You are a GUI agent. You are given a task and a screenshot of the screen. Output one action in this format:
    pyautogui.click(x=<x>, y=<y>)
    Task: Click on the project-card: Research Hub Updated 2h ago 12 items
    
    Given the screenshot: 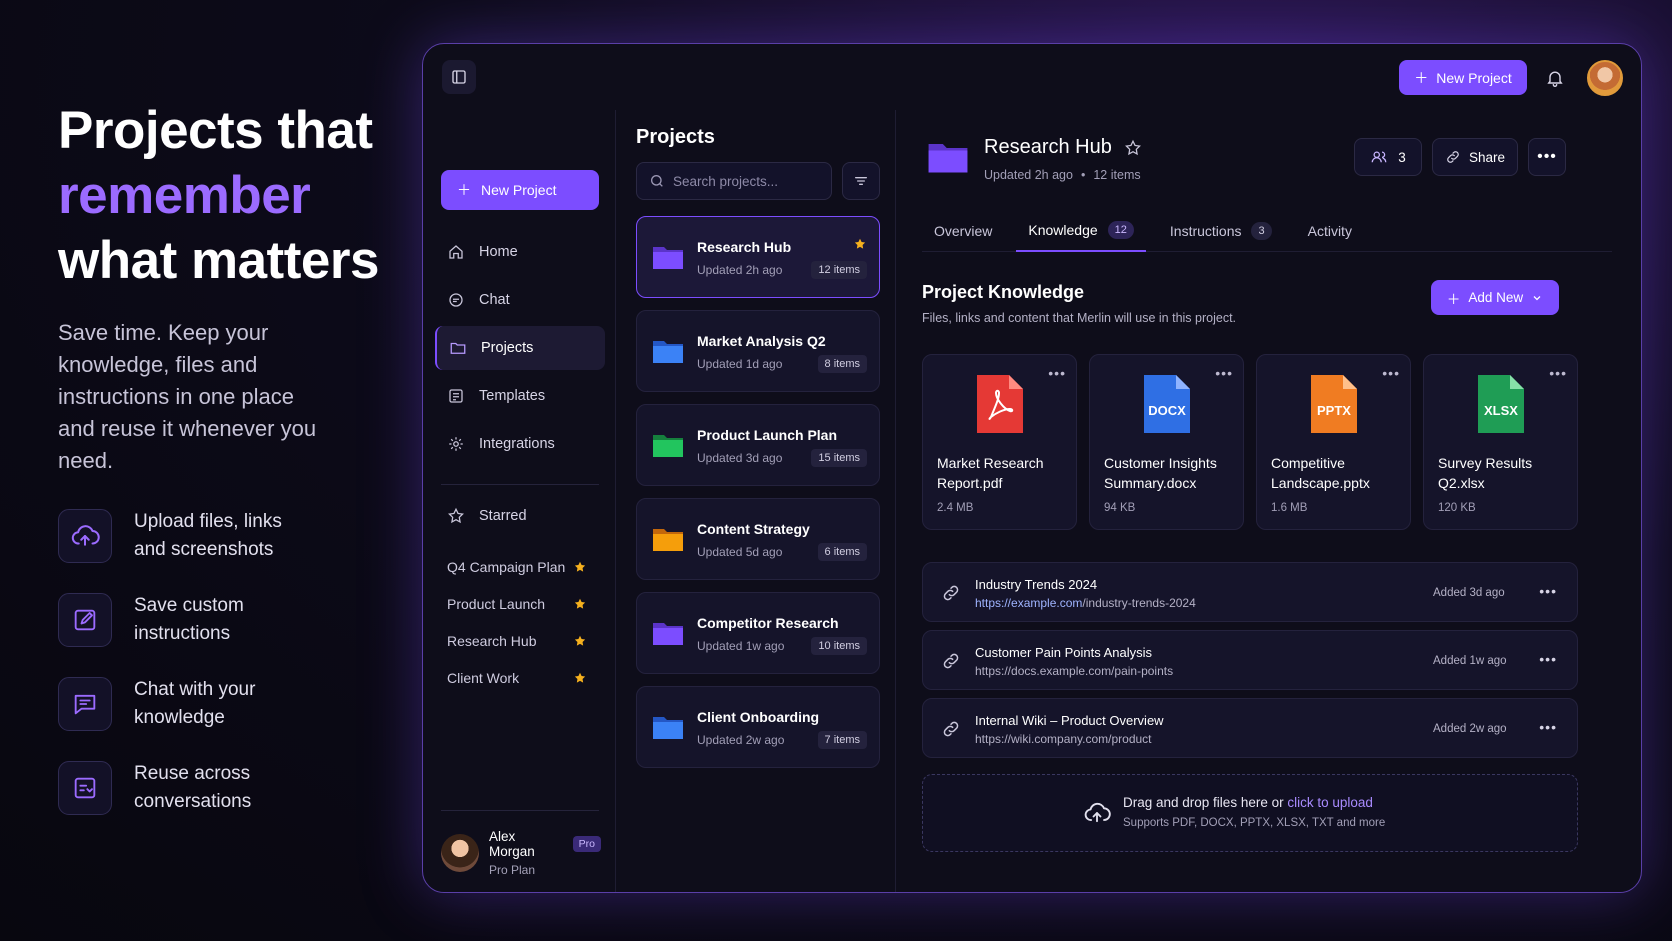 What is the action you would take?
    pyautogui.click(x=758, y=257)
    